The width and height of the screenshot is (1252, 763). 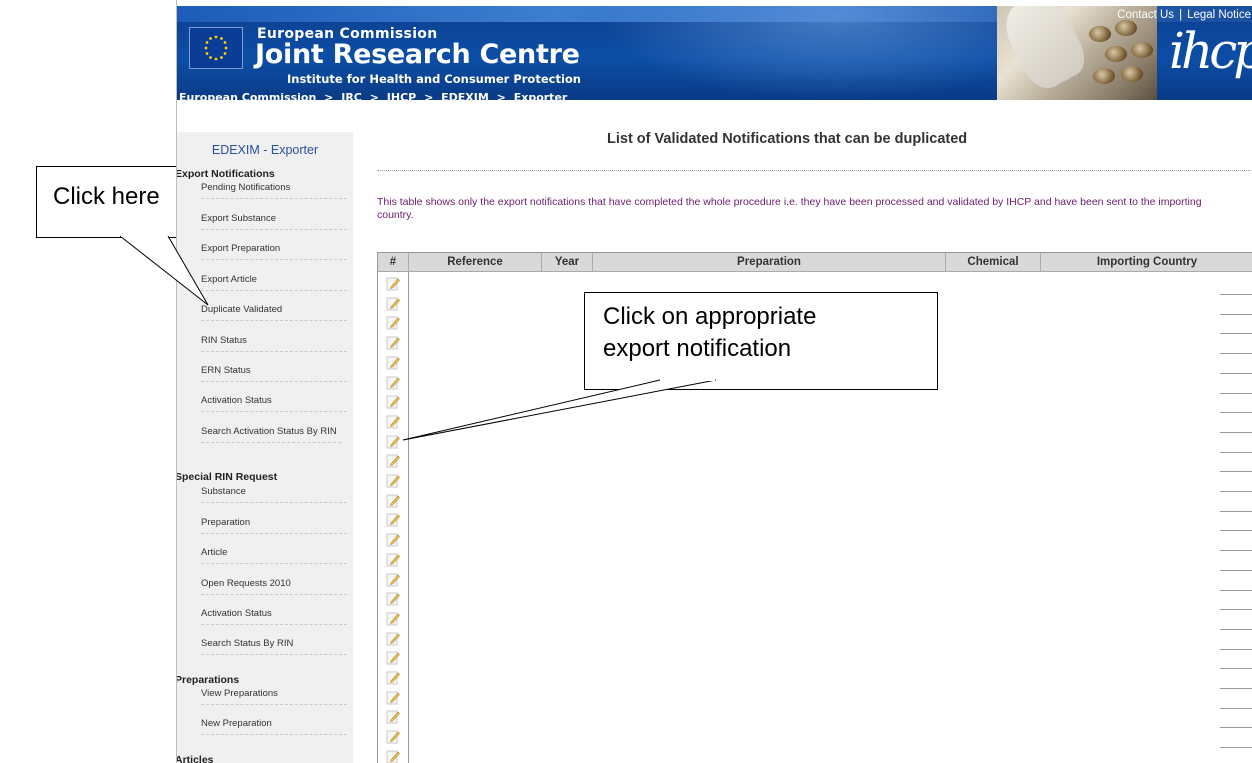 What do you see at coordinates (227, 477) in the screenshot?
I see `sidebar-section-special-rin-request: Special RIN Request` at bounding box center [227, 477].